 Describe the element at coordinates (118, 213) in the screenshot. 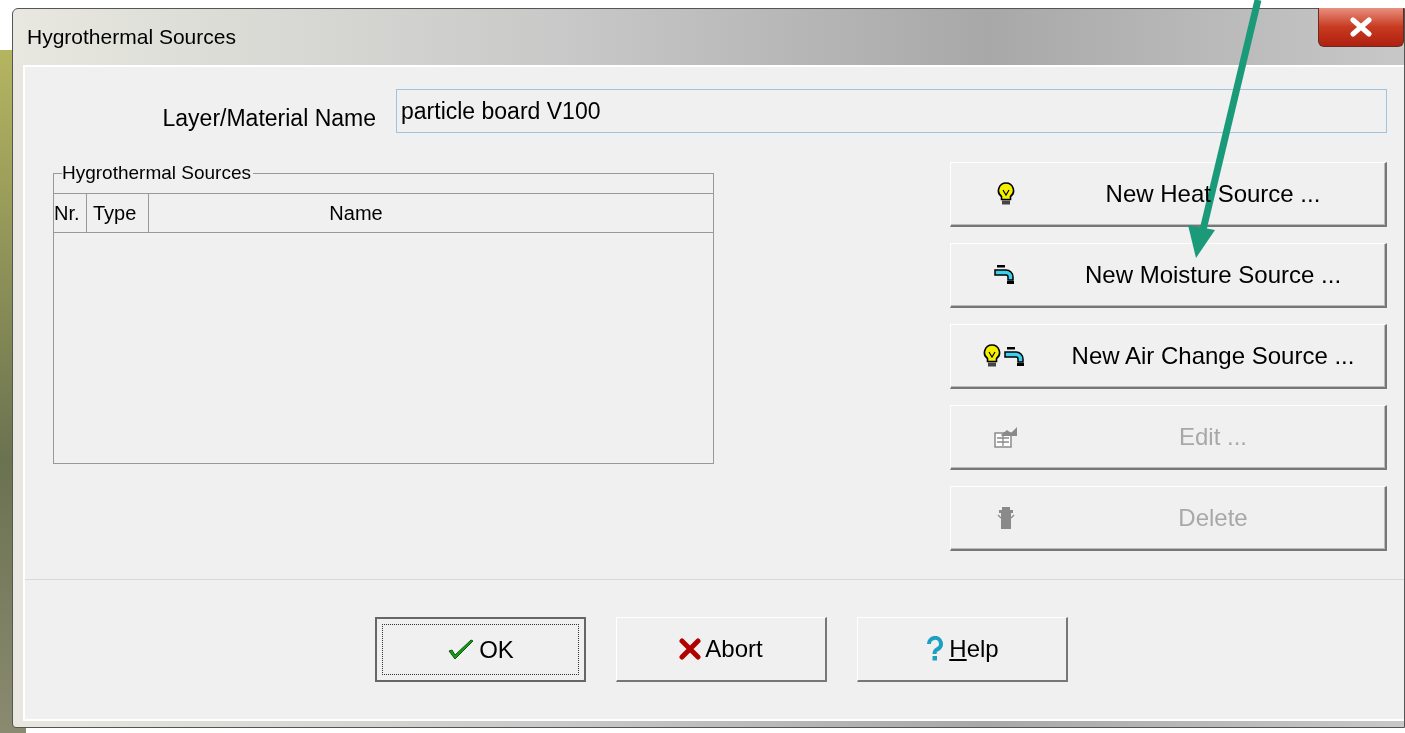

I see `column-header: Type` at that location.